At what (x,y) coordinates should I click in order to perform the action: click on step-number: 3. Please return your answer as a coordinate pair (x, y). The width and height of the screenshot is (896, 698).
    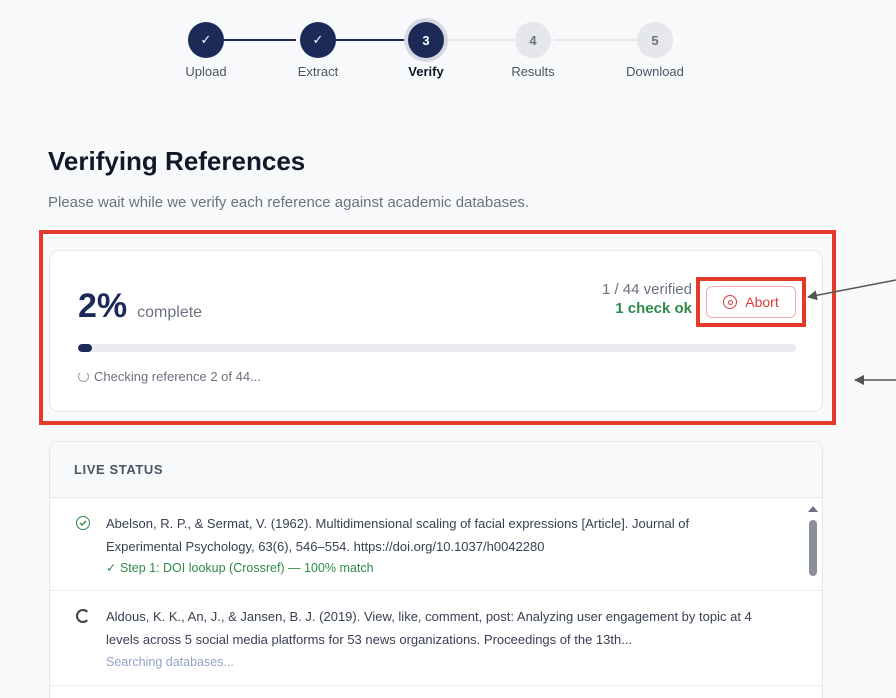
    Looking at the image, I should click on (426, 40).